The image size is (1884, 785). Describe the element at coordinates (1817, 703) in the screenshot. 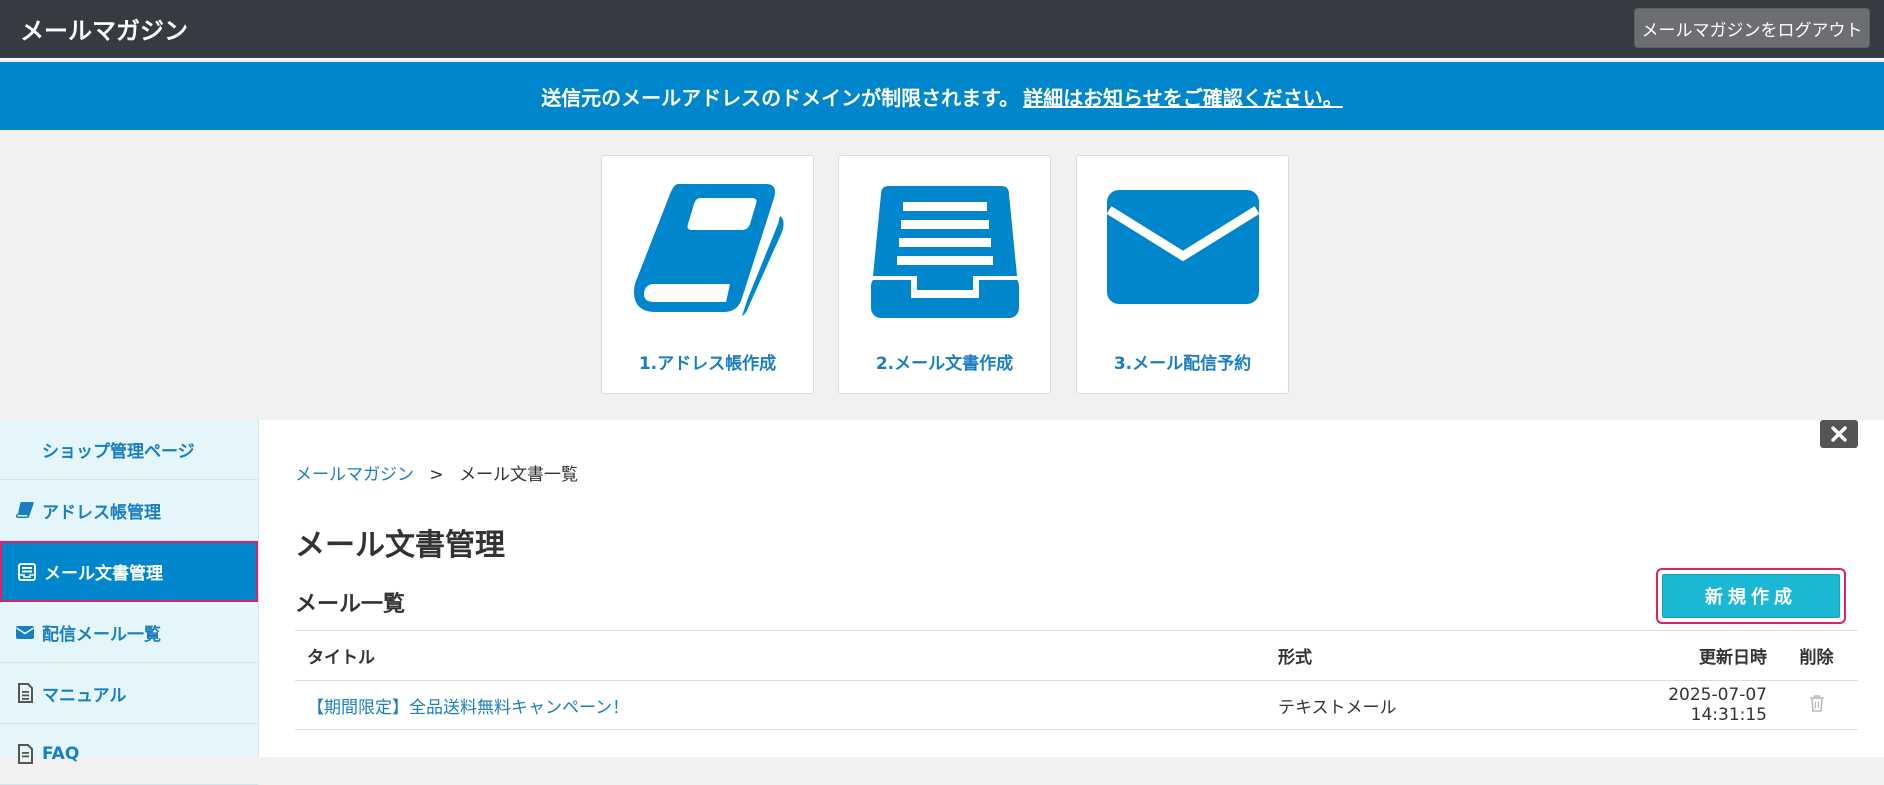

I see `trash-icon` at that location.